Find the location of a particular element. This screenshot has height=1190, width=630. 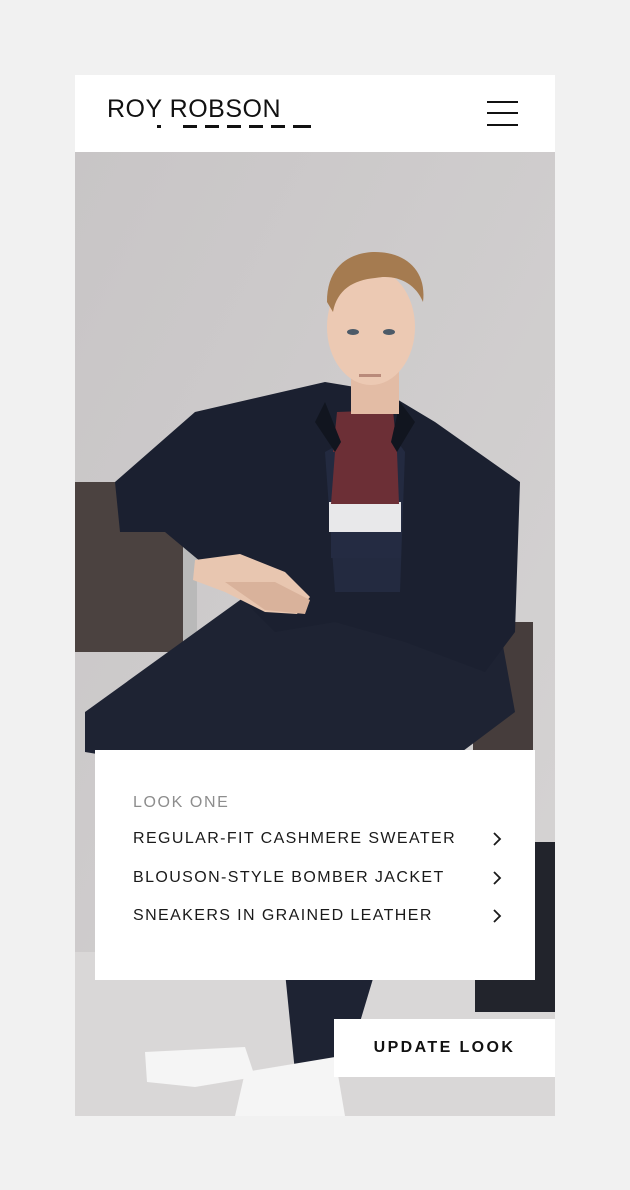

brand-logo: ROY ROBSON is located at coordinates (210, 113).